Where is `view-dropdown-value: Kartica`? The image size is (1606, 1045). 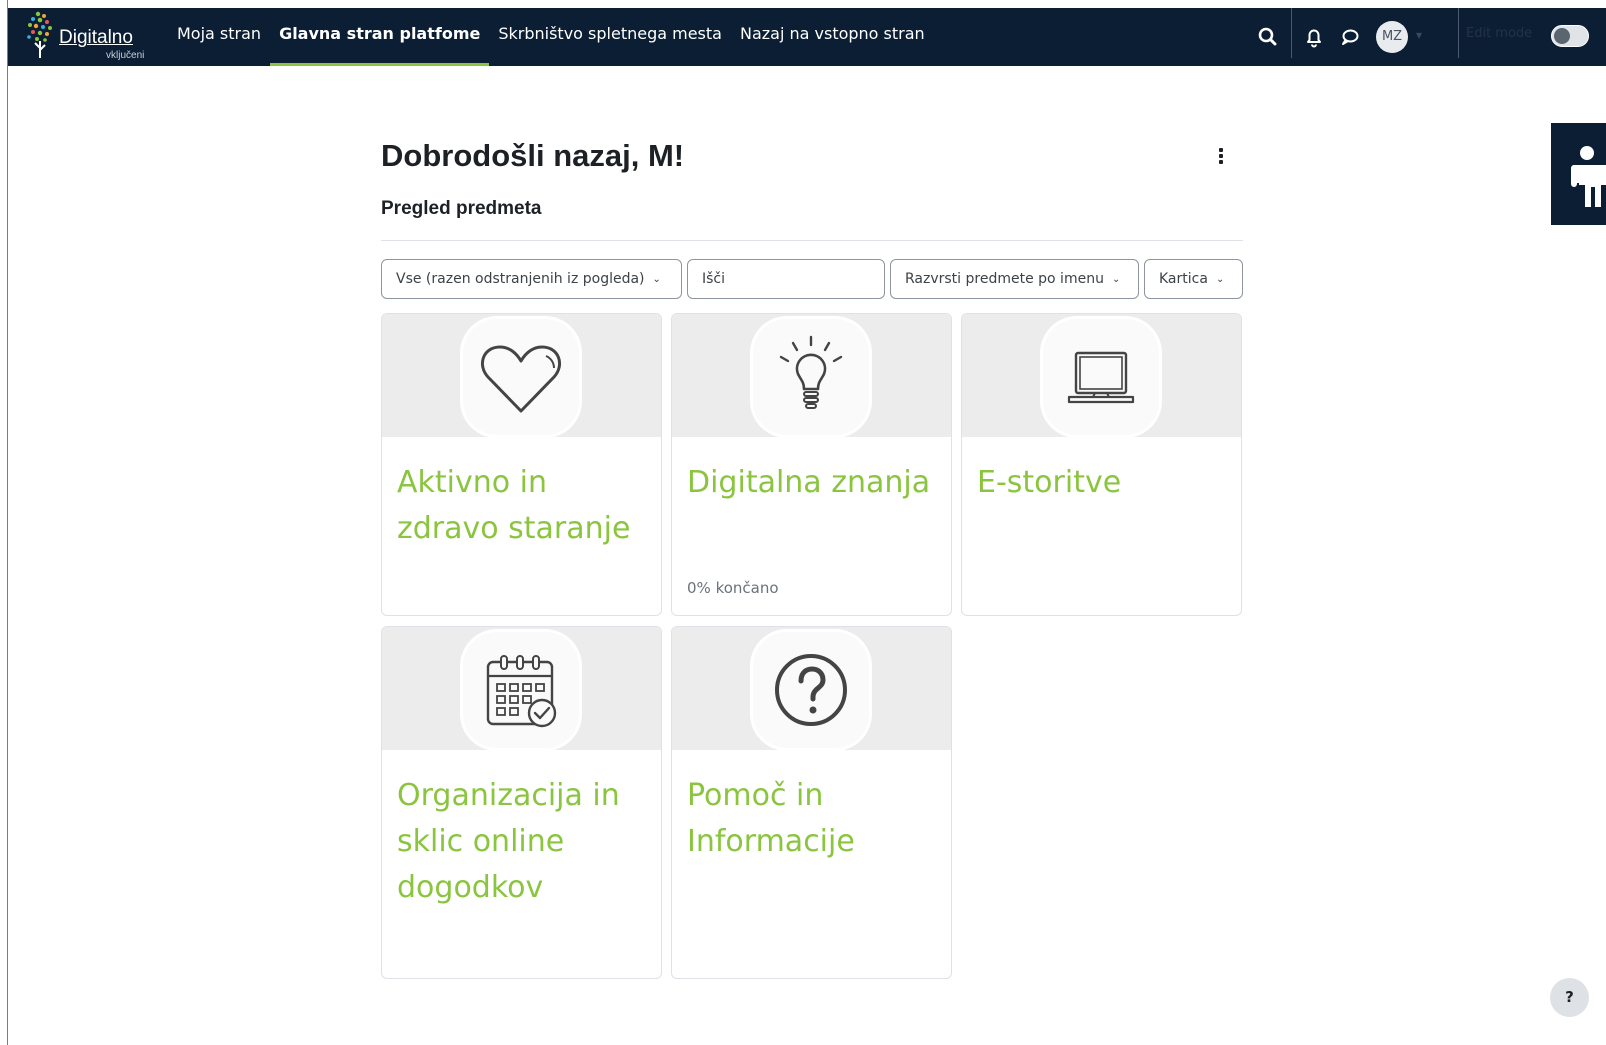
view-dropdown-value: Kartica is located at coordinates (1183, 279).